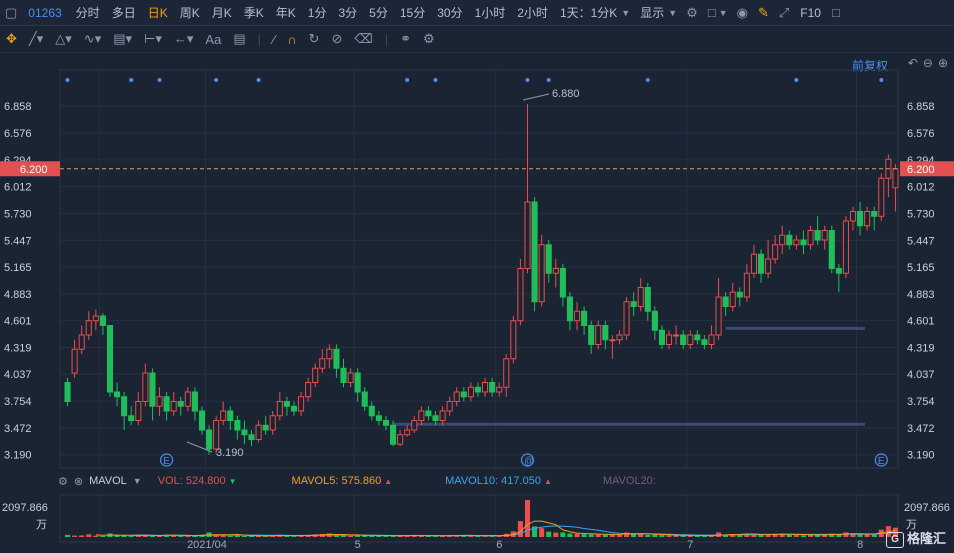 Image resolution: width=954 pixels, height=553 pixels. I want to click on magnet-icon: ∩, so click(291, 39).